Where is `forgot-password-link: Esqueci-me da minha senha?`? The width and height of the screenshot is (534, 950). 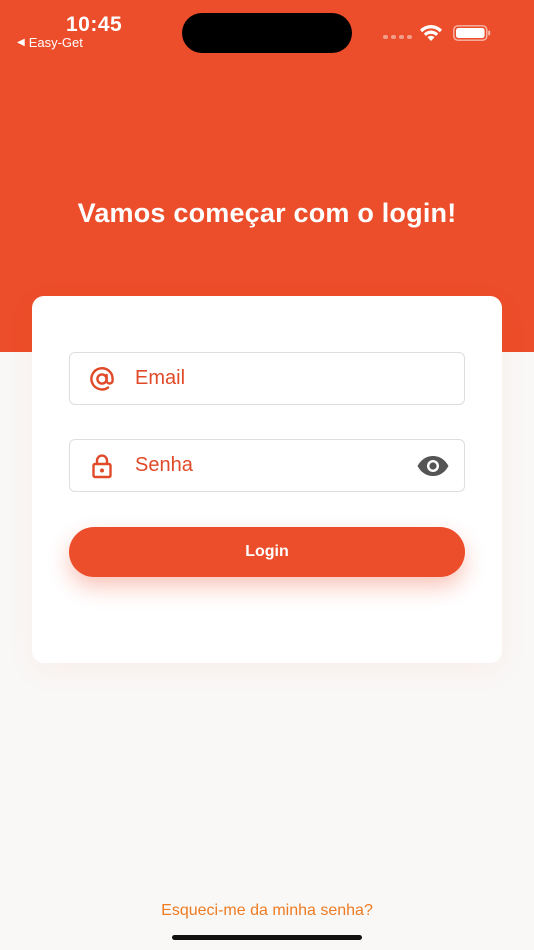 forgot-password-link: Esqueci-me da minha senha? is located at coordinates (267, 911).